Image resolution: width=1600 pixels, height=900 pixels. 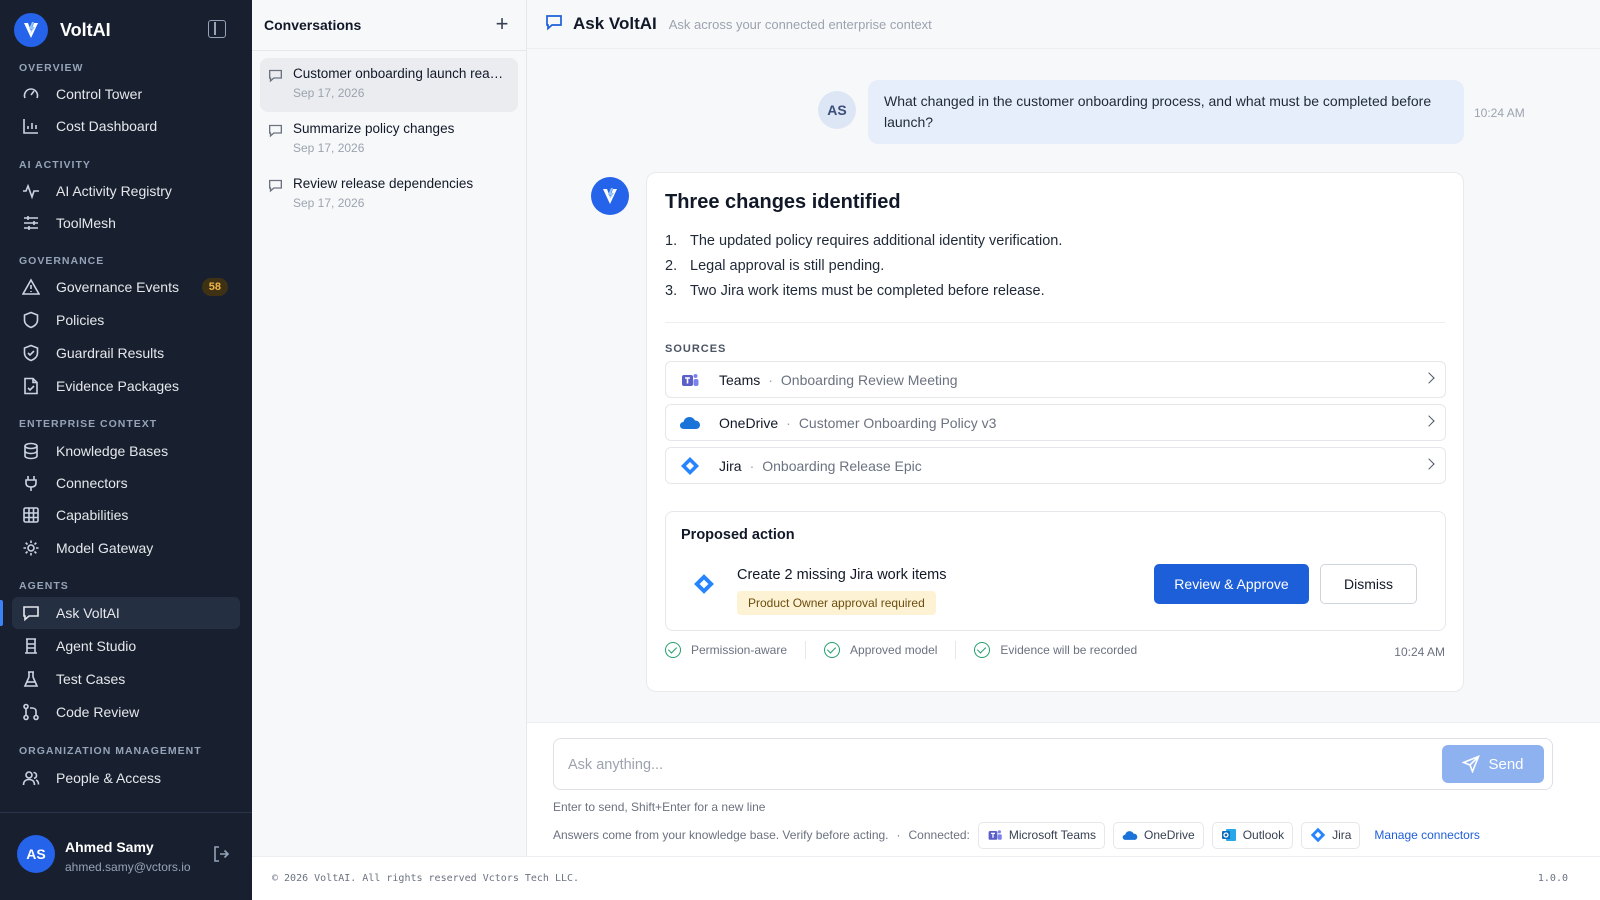 What do you see at coordinates (610, 196) in the screenshot?
I see `assistant-avatar-logo-icon` at bounding box center [610, 196].